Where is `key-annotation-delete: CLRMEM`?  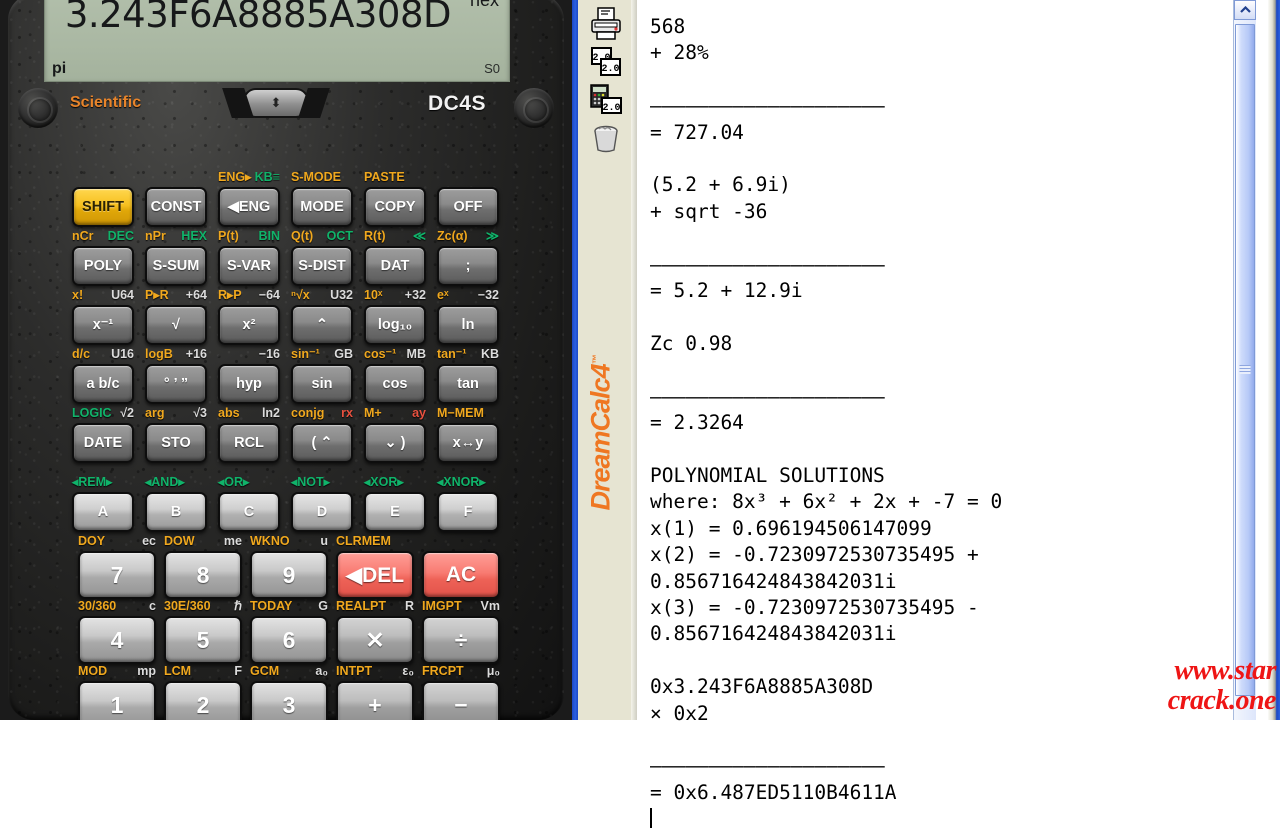 key-annotation-delete: CLRMEM is located at coordinates (375, 541).